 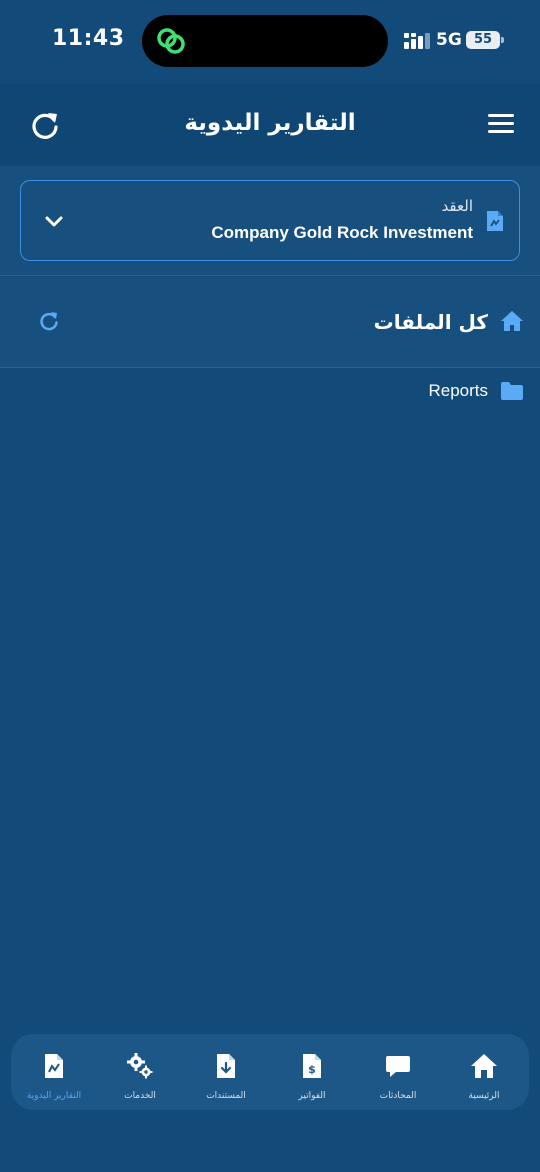 What do you see at coordinates (417, 41) in the screenshot?
I see `signal-icon` at bounding box center [417, 41].